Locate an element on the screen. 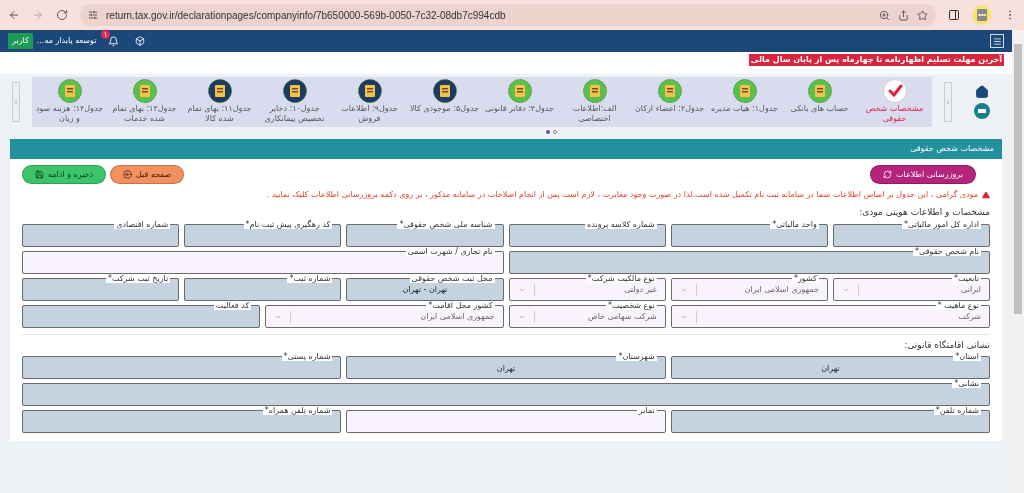 Image resolution: width=1024 pixels, height=493 pixels. save-button: ذخیره و ادامه is located at coordinates (64, 174).